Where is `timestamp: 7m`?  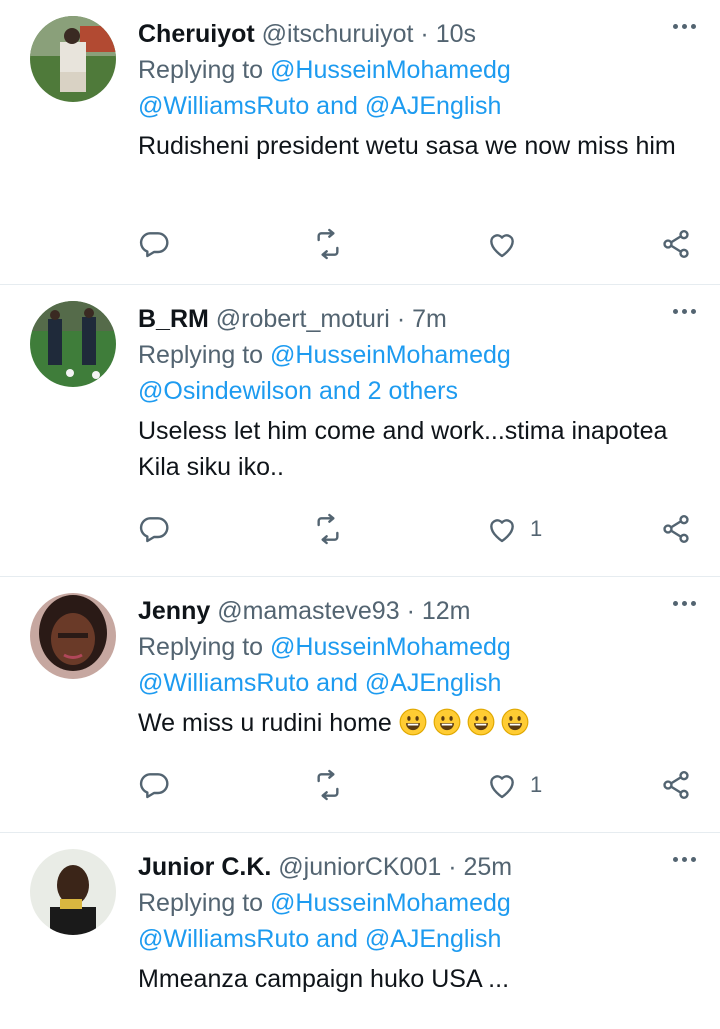 timestamp: 7m is located at coordinates (429, 319).